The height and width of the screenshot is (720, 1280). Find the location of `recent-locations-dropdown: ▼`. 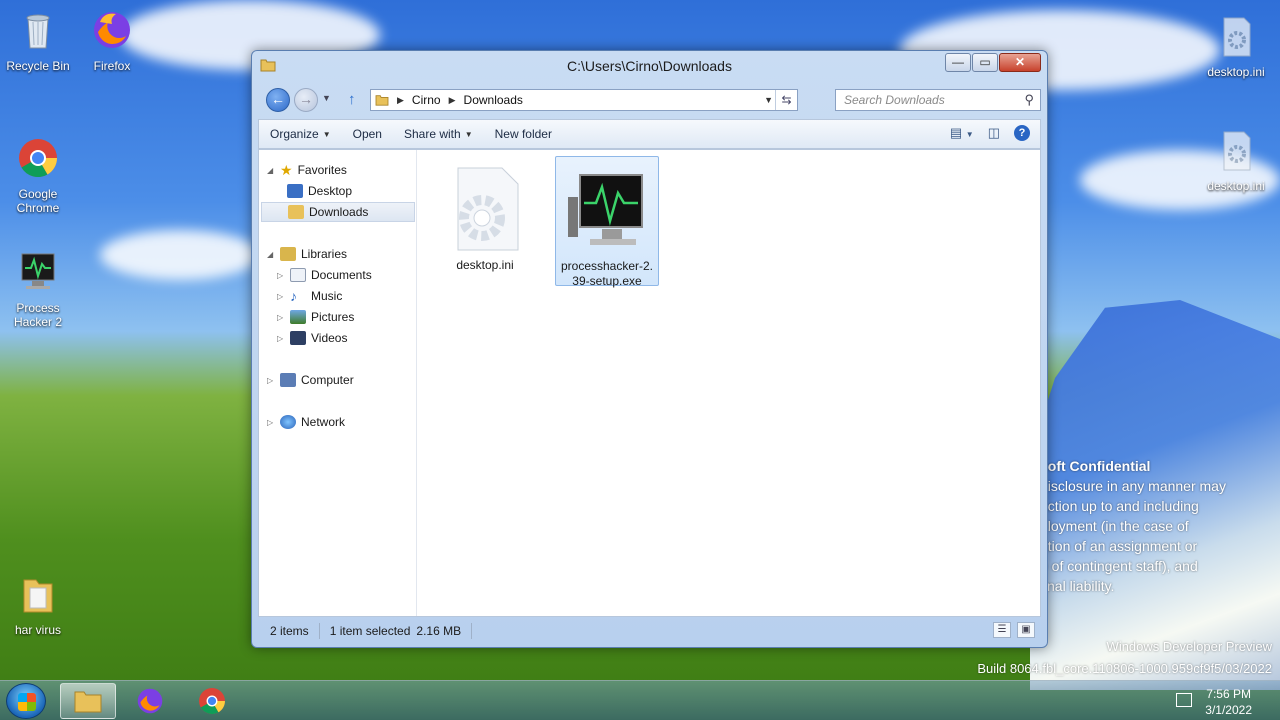

recent-locations-dropdown: ▼ is located at coordinates (326, 98).